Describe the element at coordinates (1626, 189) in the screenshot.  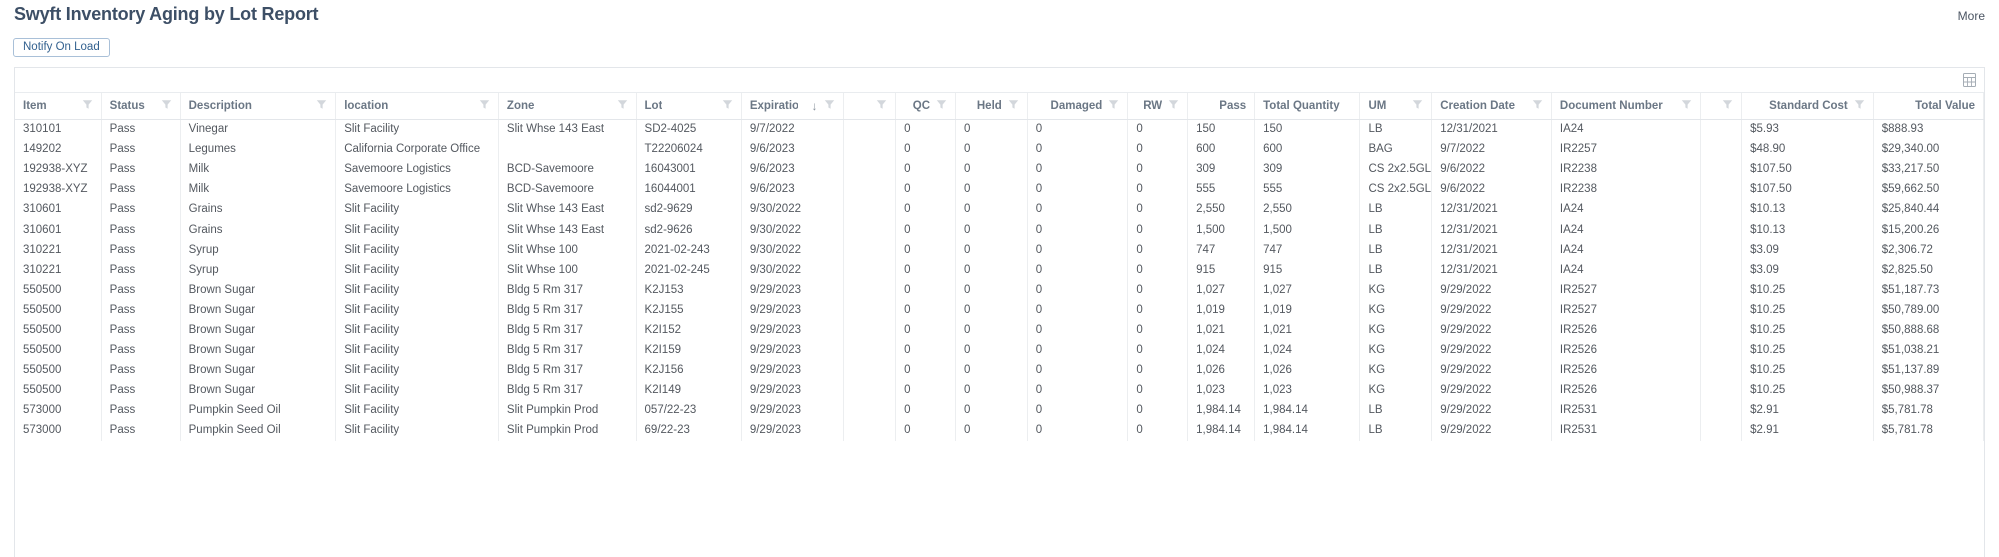
I see `table-cell: IR2238` at that location.